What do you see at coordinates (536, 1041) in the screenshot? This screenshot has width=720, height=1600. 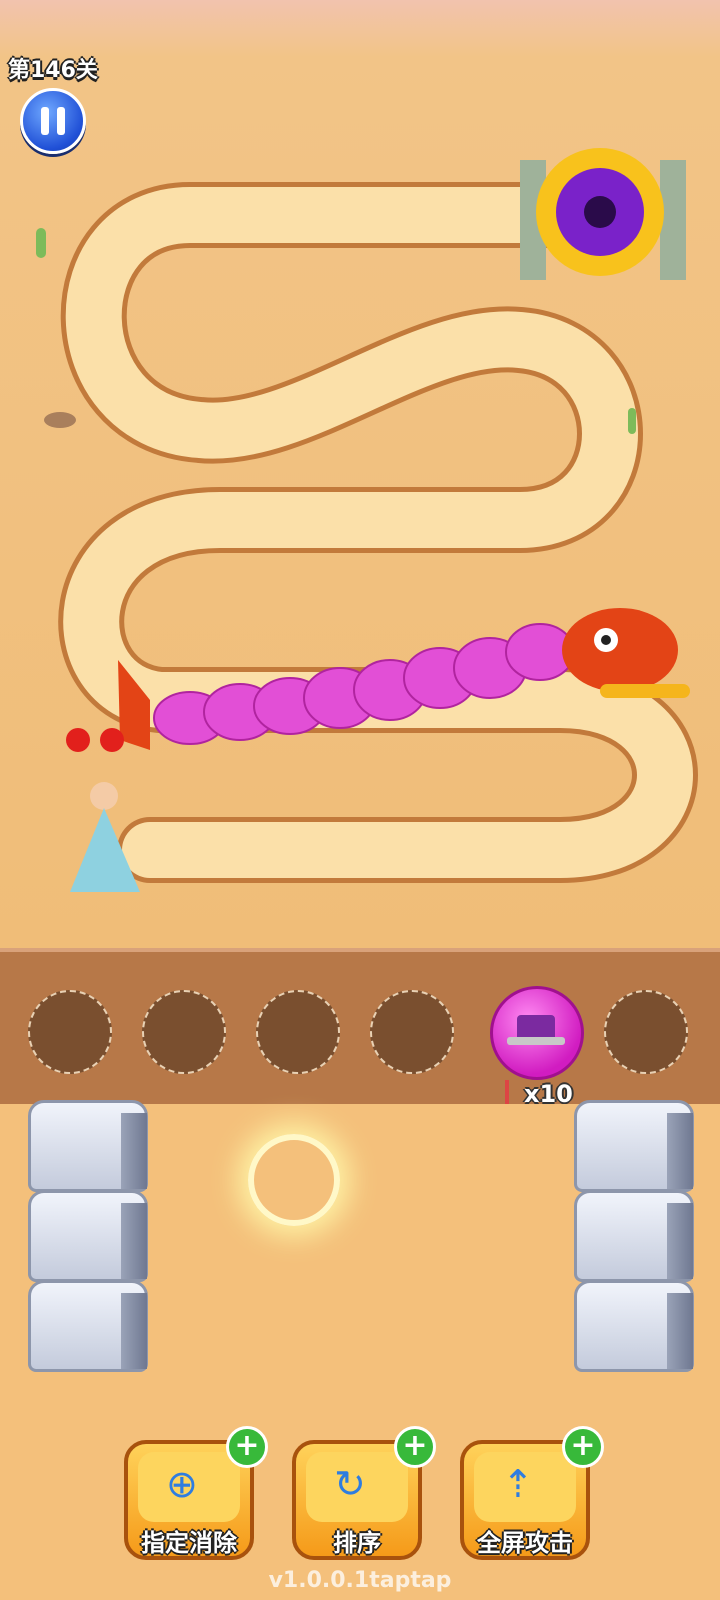 I see `hat-brim` at bounding box center [536, 1041].